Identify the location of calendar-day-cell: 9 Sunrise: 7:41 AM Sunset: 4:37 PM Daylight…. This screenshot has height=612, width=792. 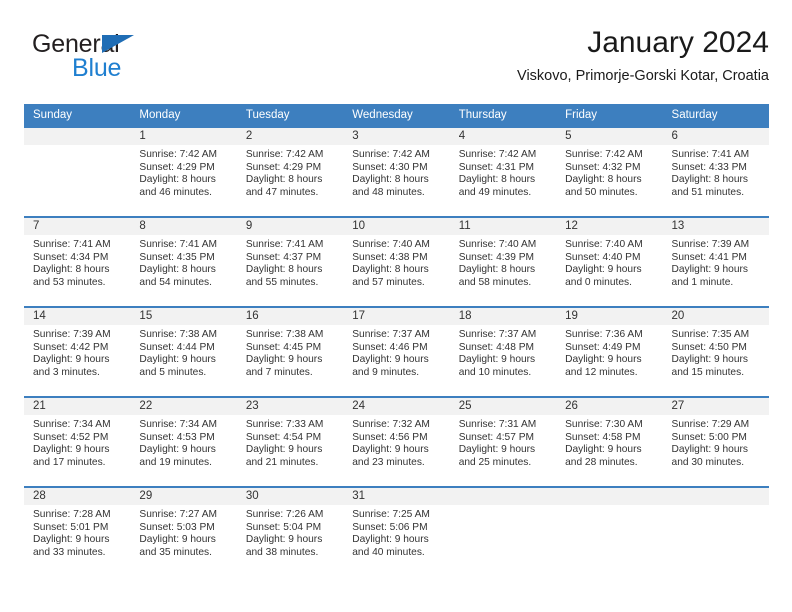
(290, 262).